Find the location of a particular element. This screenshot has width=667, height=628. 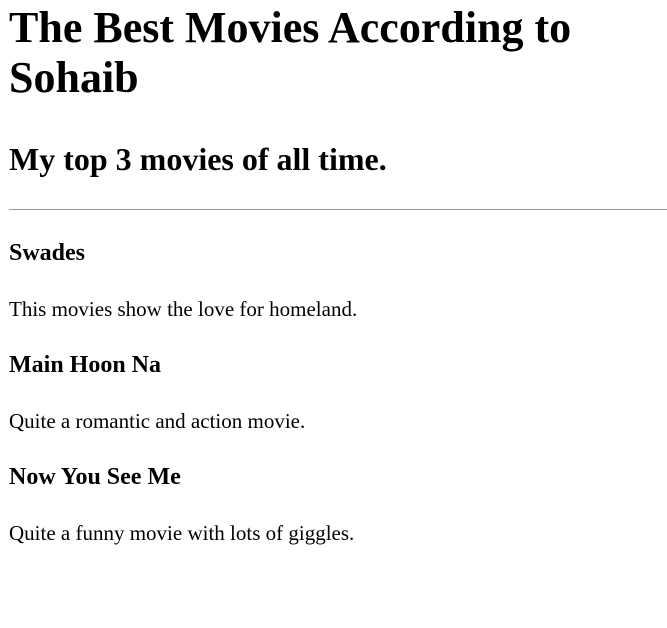

movie-title: Now You See Me is located at coordinates (95, 477).